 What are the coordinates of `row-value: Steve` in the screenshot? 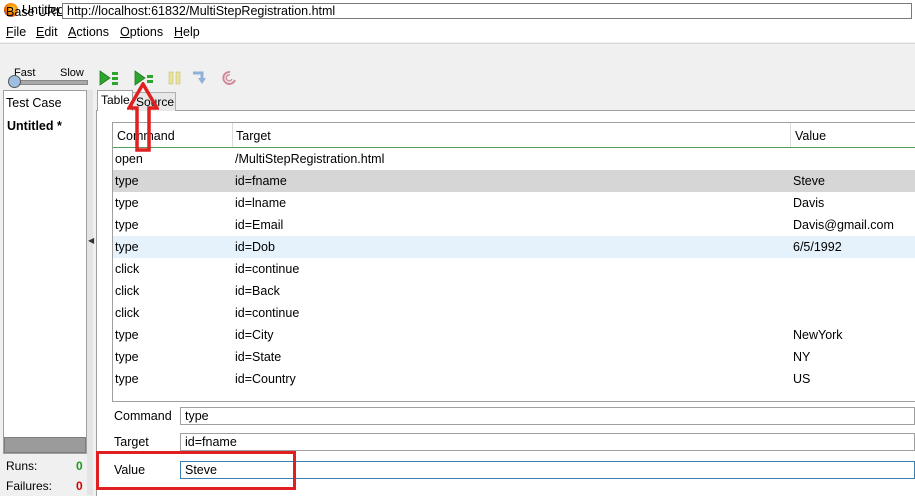 It's located at (809, 181).